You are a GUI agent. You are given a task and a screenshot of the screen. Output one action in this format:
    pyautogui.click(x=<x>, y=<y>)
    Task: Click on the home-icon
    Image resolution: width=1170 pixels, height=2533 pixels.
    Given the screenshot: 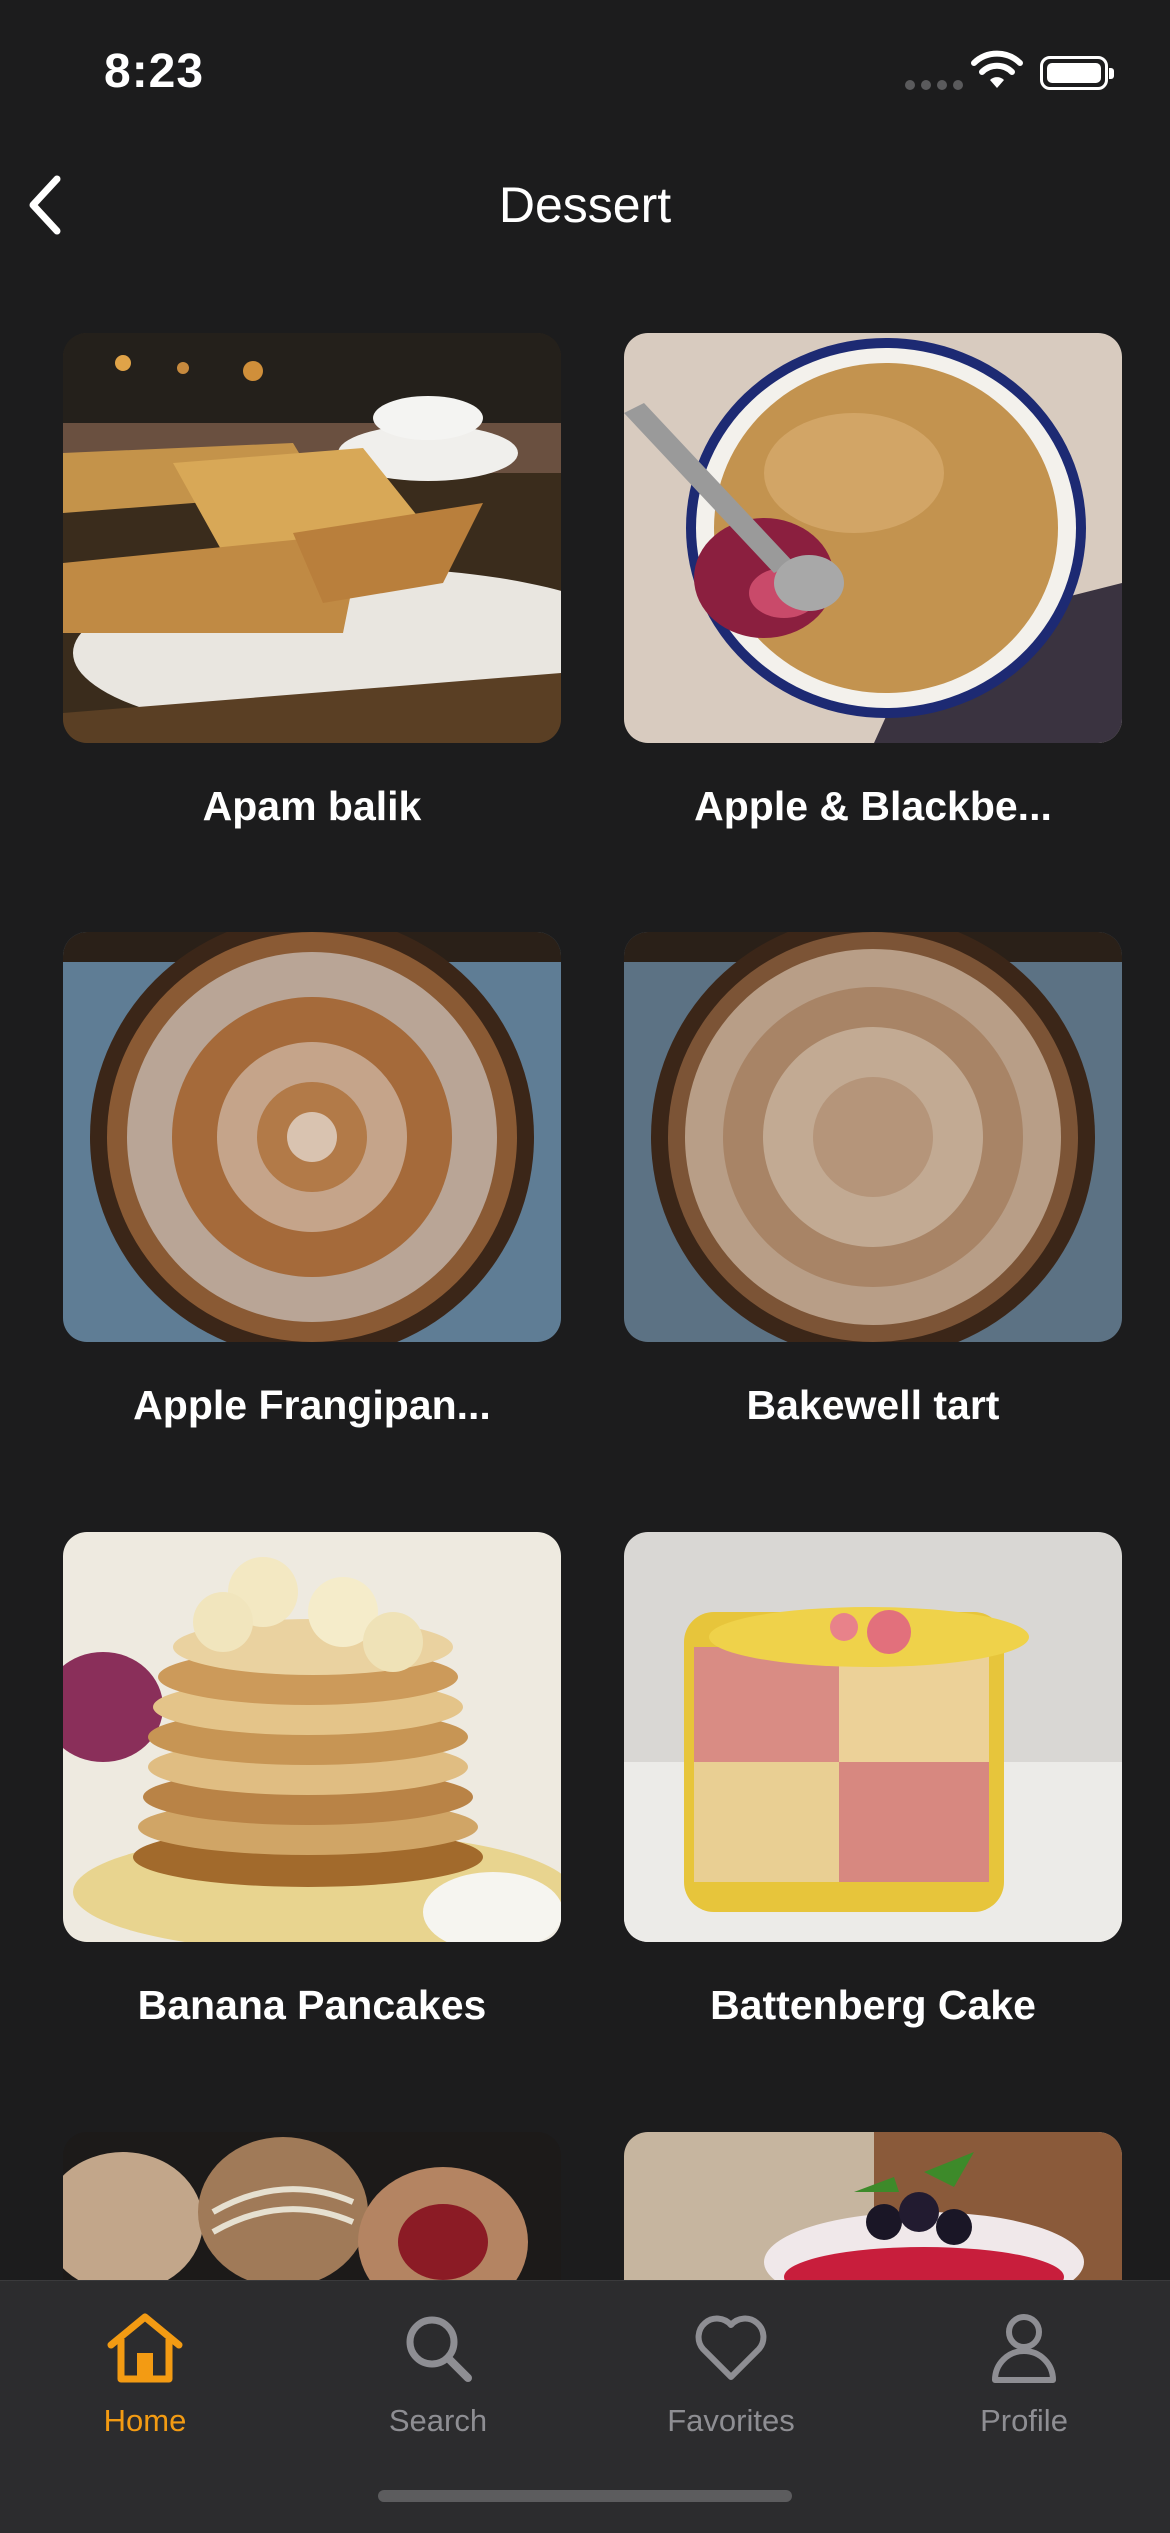 What is the action you would take?
    pyautogui.click(x=145, y=2348)
    